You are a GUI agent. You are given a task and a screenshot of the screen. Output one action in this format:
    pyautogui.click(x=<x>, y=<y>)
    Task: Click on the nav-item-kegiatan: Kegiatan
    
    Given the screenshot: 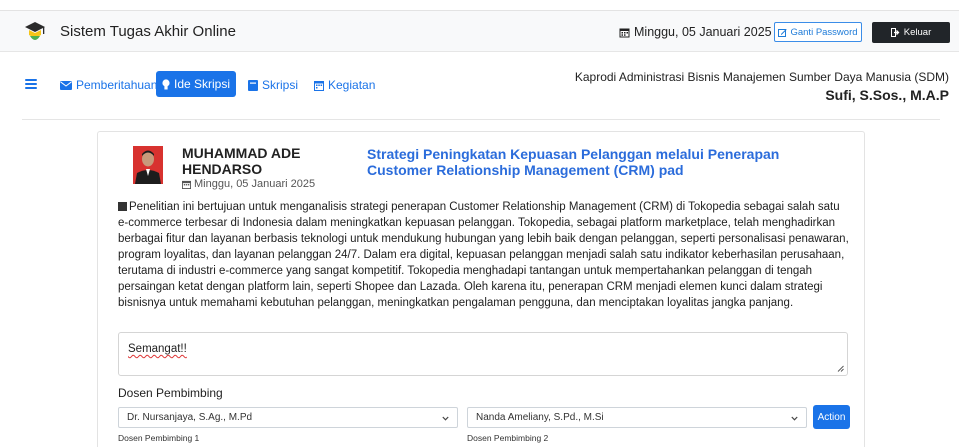 What is the action you would take?
    pyautogui.click(x=344, y=85)
    